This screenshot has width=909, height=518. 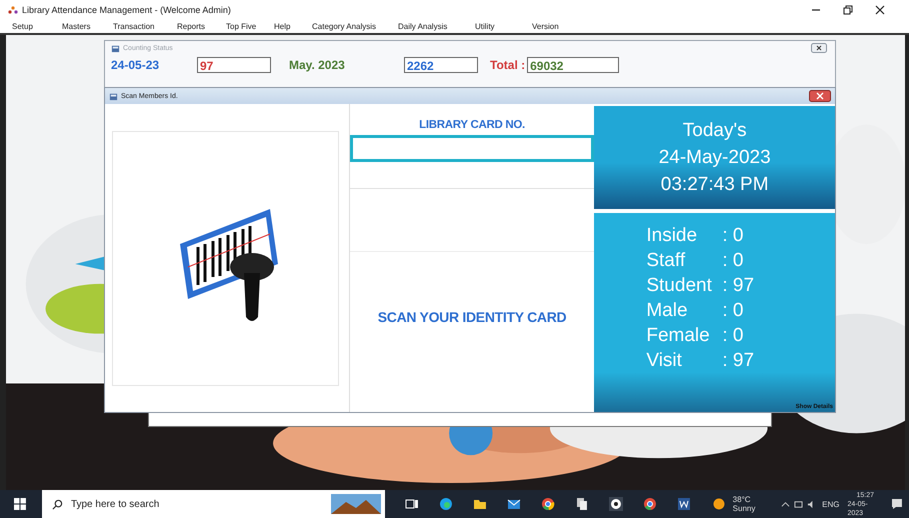 What do you see at coordinates (678, 336) in the screenshot?
I see `stat-label: Female` at bounding box center [678, 336].